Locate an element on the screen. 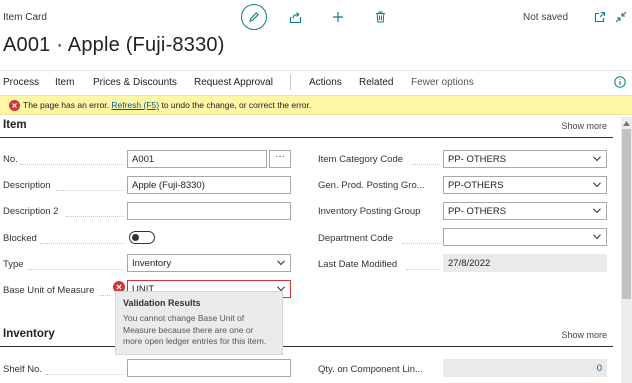  error-text-before: The page has an error. is located at coordinates (67, 105).